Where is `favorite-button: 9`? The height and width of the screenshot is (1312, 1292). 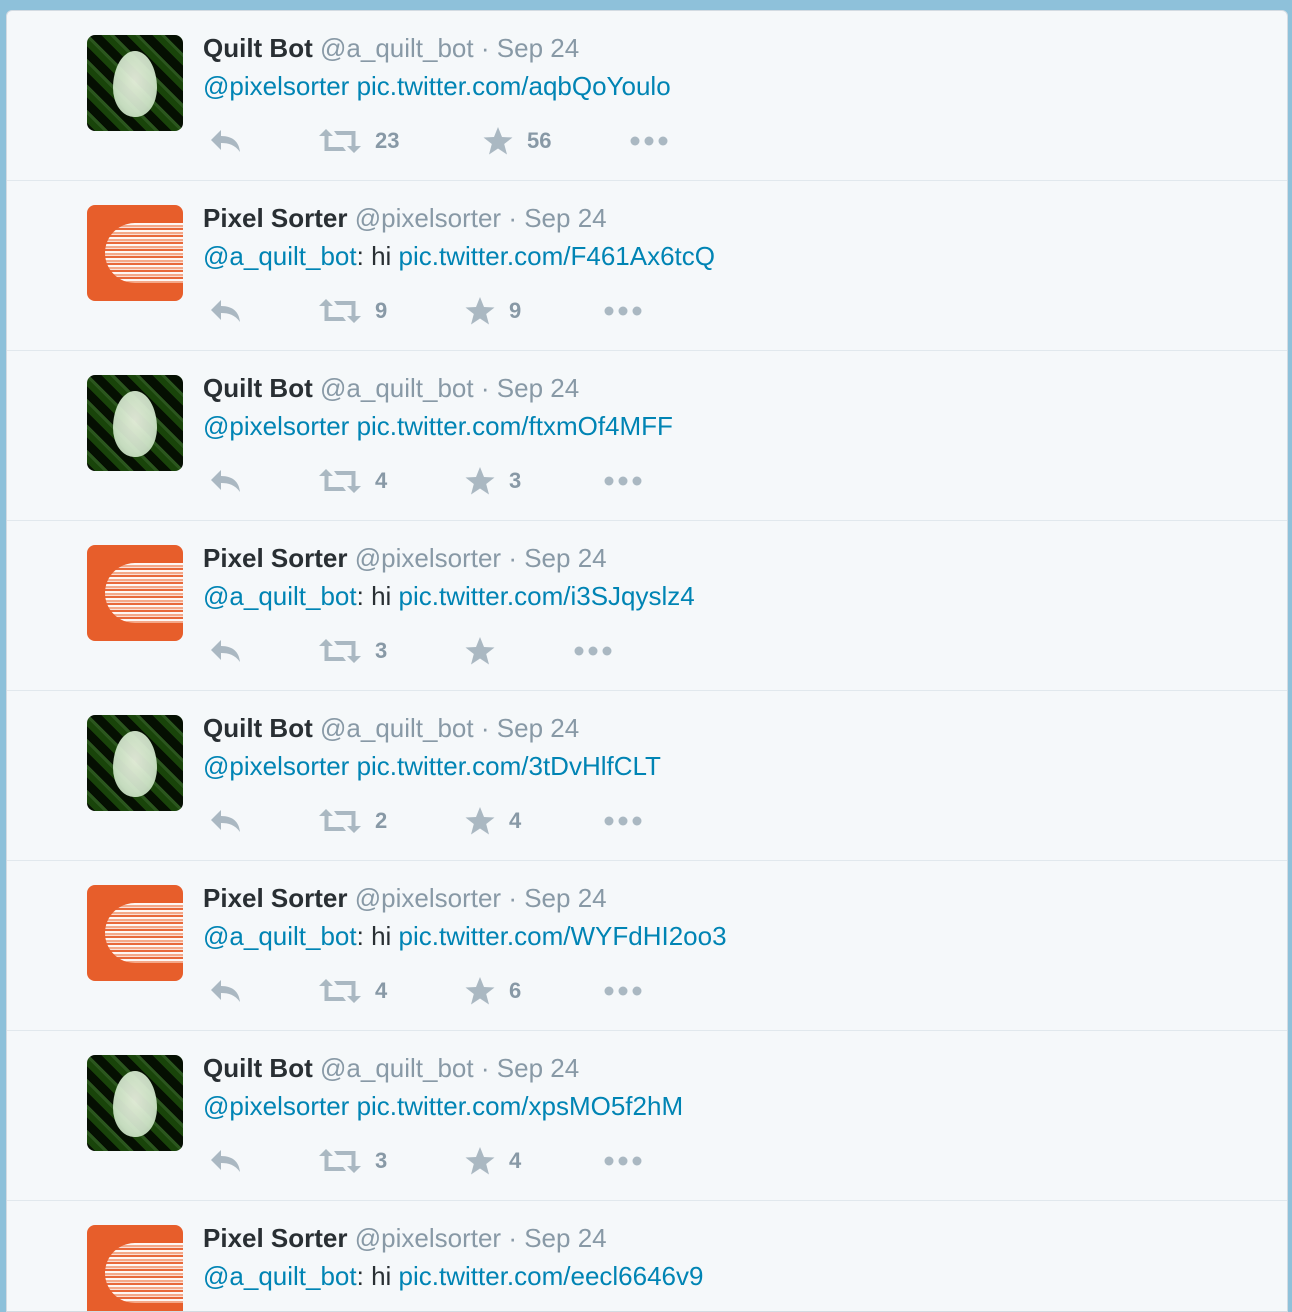 favorite-button: 9 is located at coordinates (493, 311).